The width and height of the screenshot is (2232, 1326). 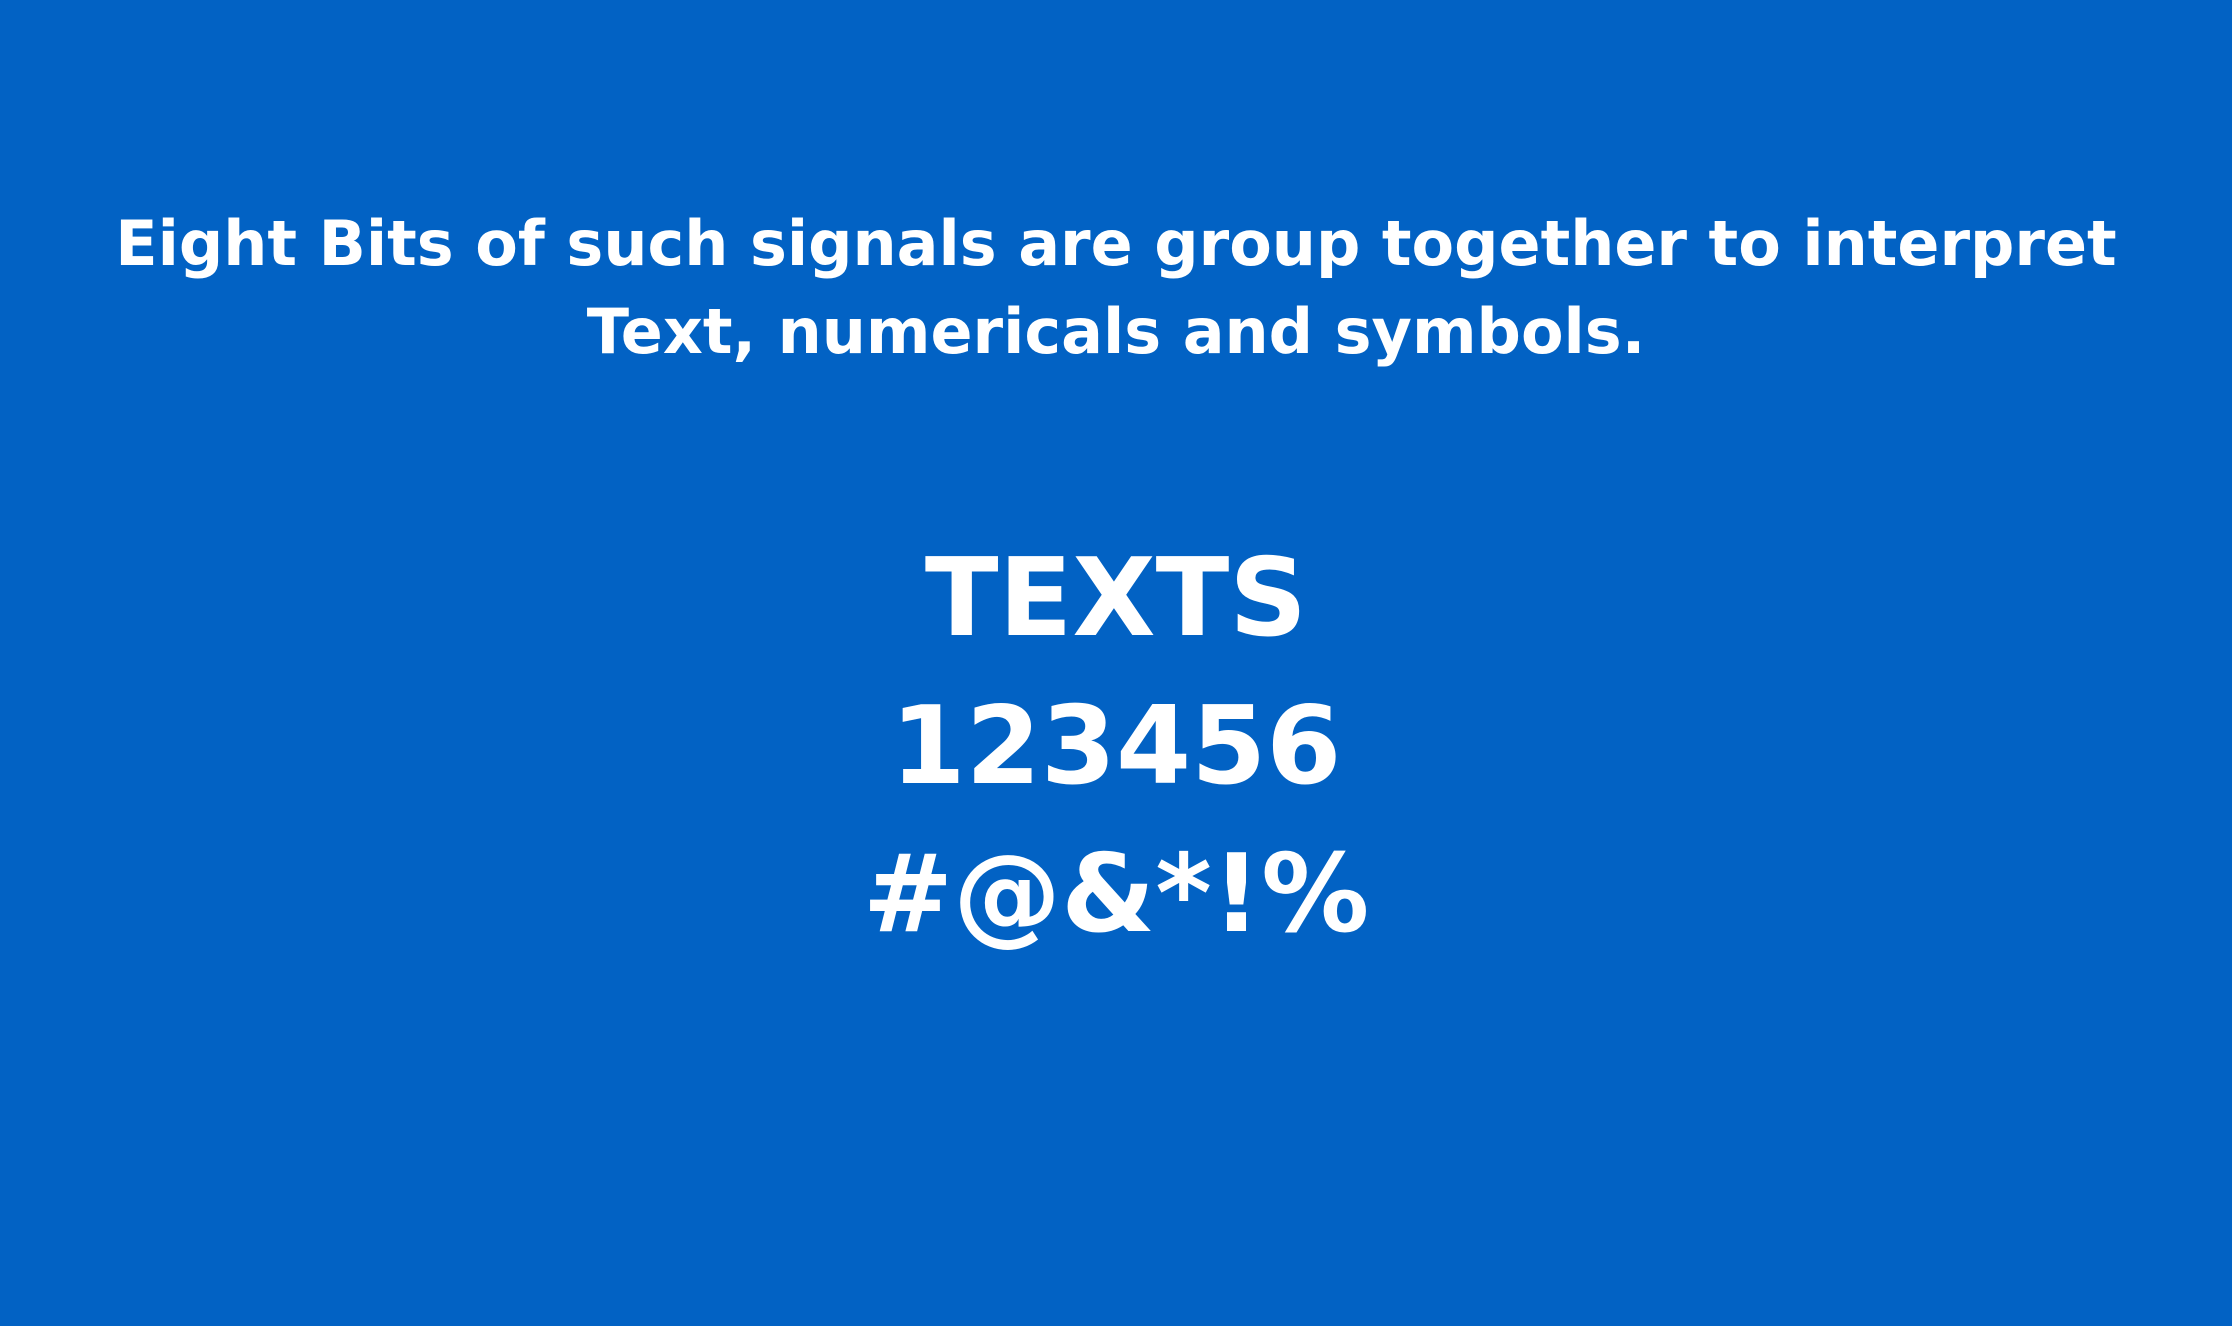 What do you see at coordinates (1116, 894) in the screenshot?
I see `example-symbols: #@&*!%` at bounding box center [1116, 894].